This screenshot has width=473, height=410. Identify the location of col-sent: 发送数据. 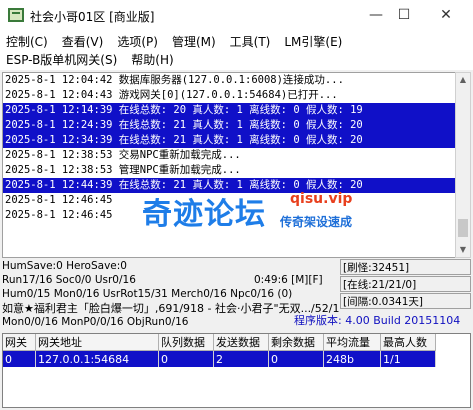
(241, 342).